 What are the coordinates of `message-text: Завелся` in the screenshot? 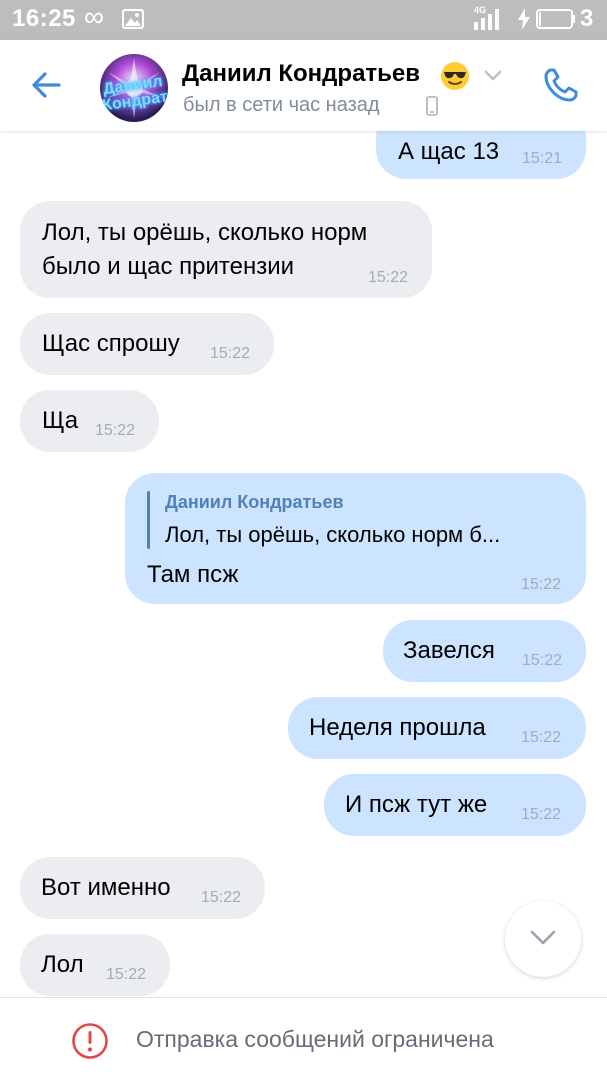 It's located at (449, 650).